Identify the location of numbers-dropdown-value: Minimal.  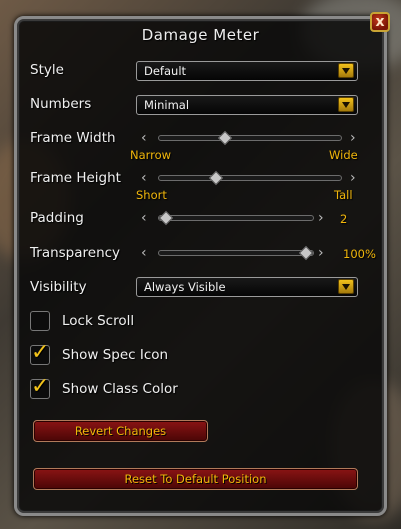
(167, 105).